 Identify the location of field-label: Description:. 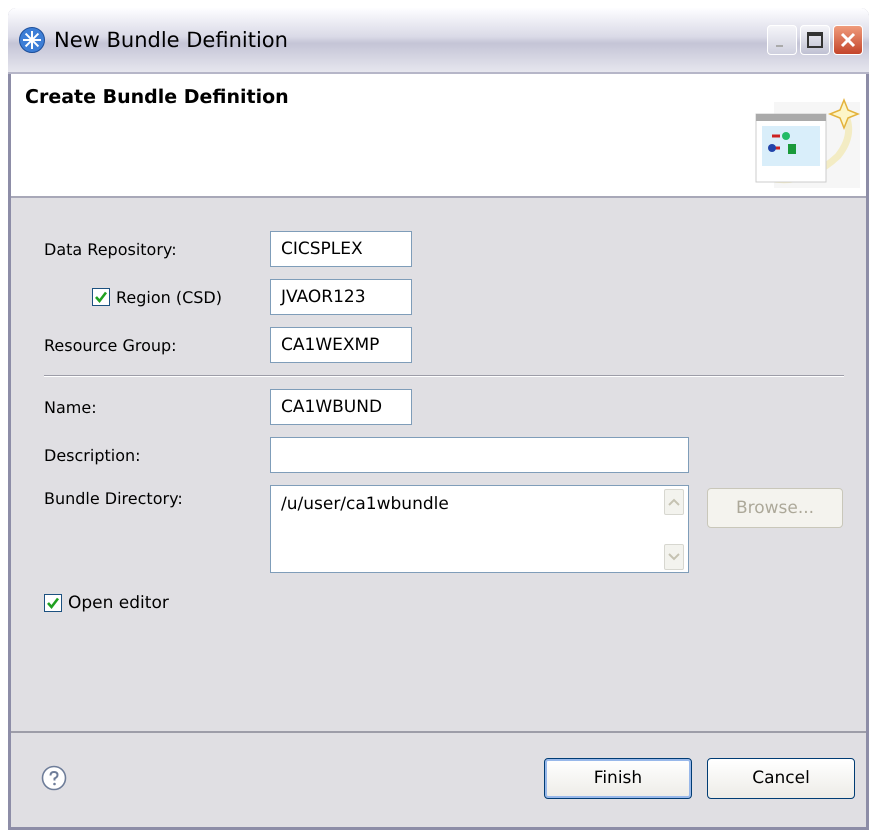
(93, 455).